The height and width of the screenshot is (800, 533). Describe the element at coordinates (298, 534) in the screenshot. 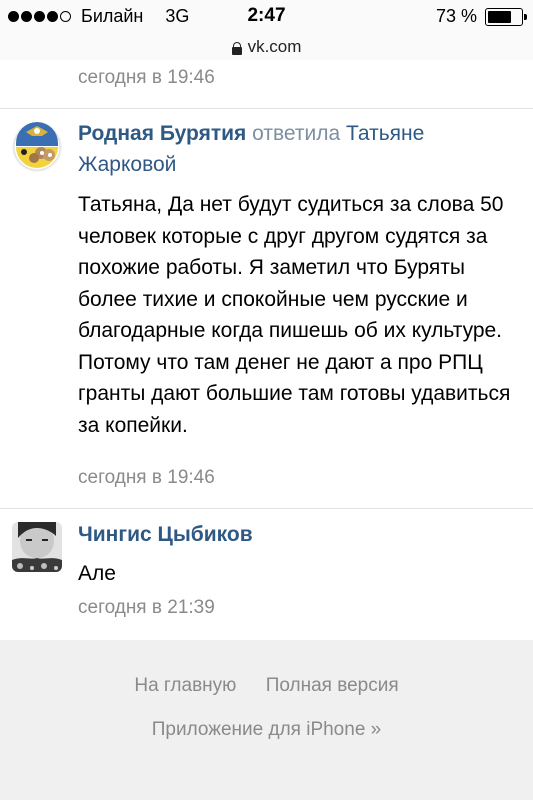

I see `comment-header: Чингис Цыбиков` at that location.